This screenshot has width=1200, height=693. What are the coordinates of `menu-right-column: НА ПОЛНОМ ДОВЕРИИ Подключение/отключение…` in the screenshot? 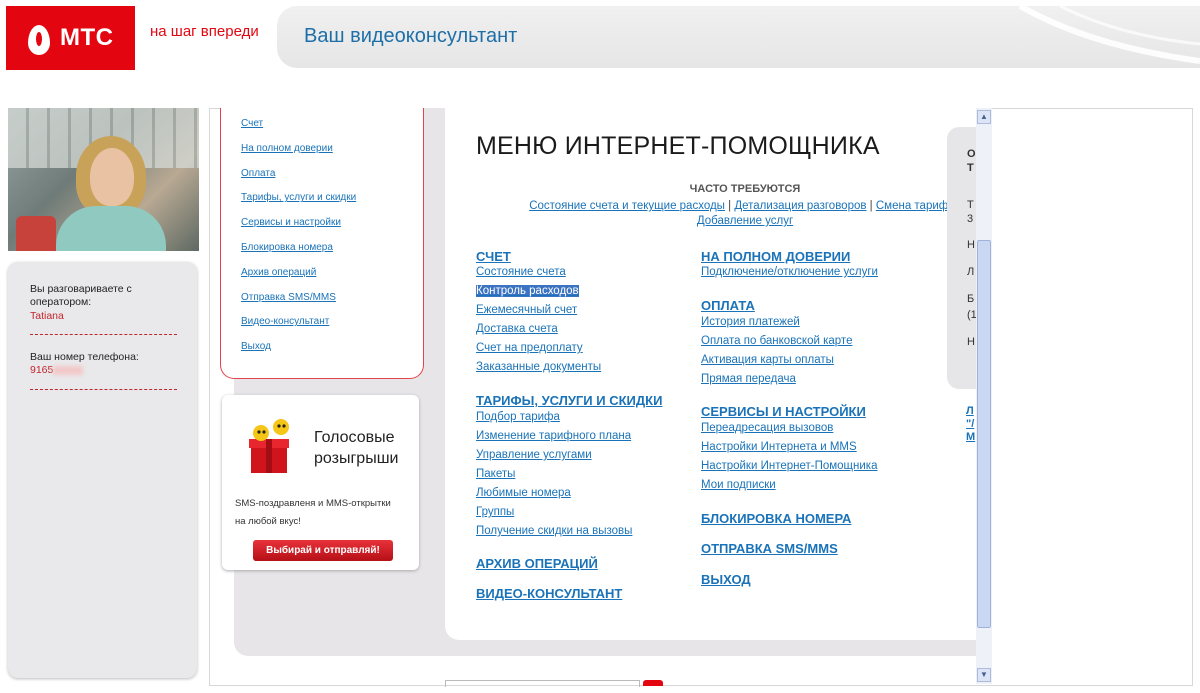 It's located at (789, 267).